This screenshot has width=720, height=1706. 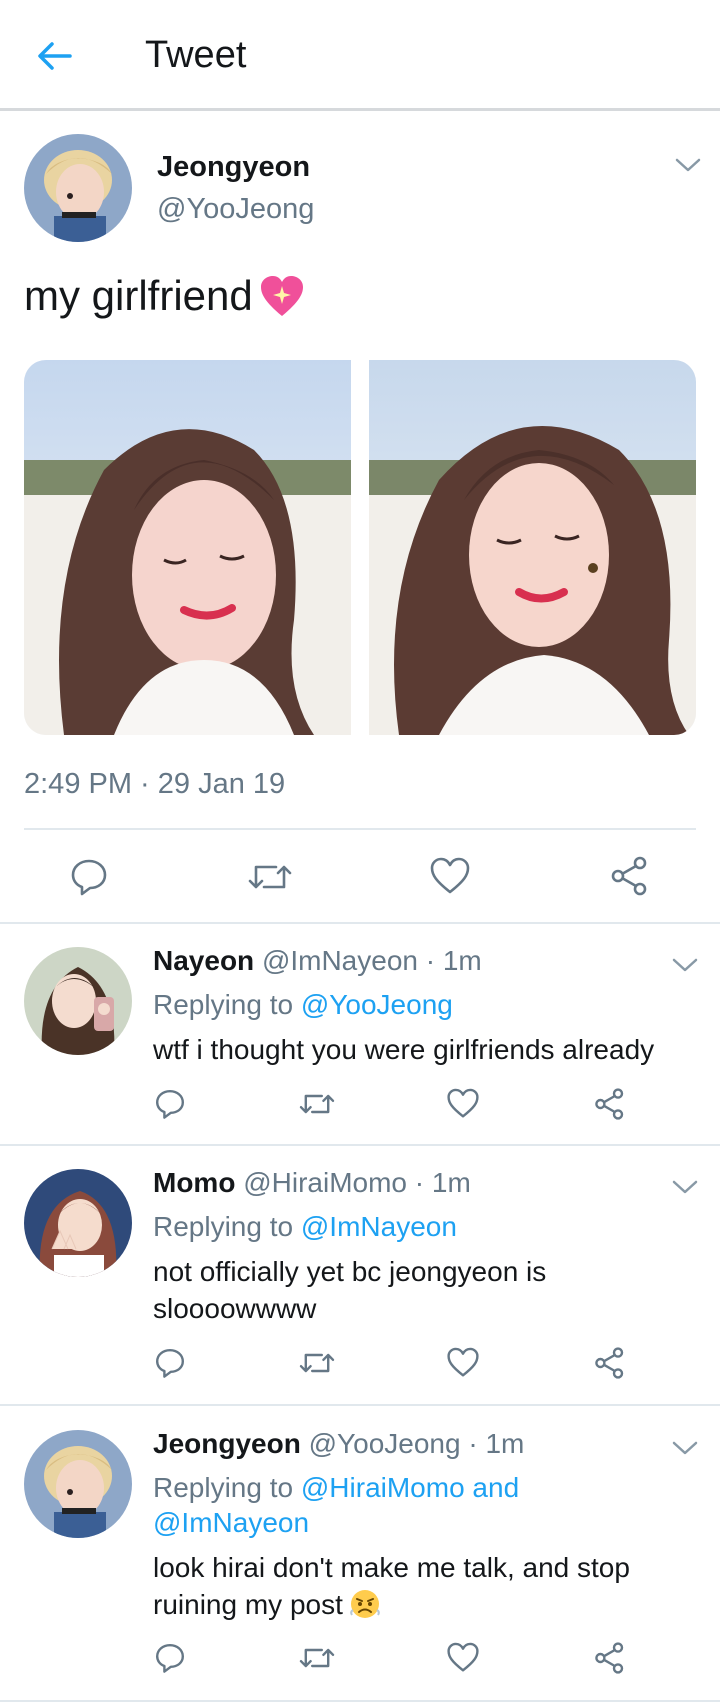 What do you see at coordinates (194, 1182) in the screenshot?
I see `reply-author-name: Momo` at bounding box center [194, 1182].